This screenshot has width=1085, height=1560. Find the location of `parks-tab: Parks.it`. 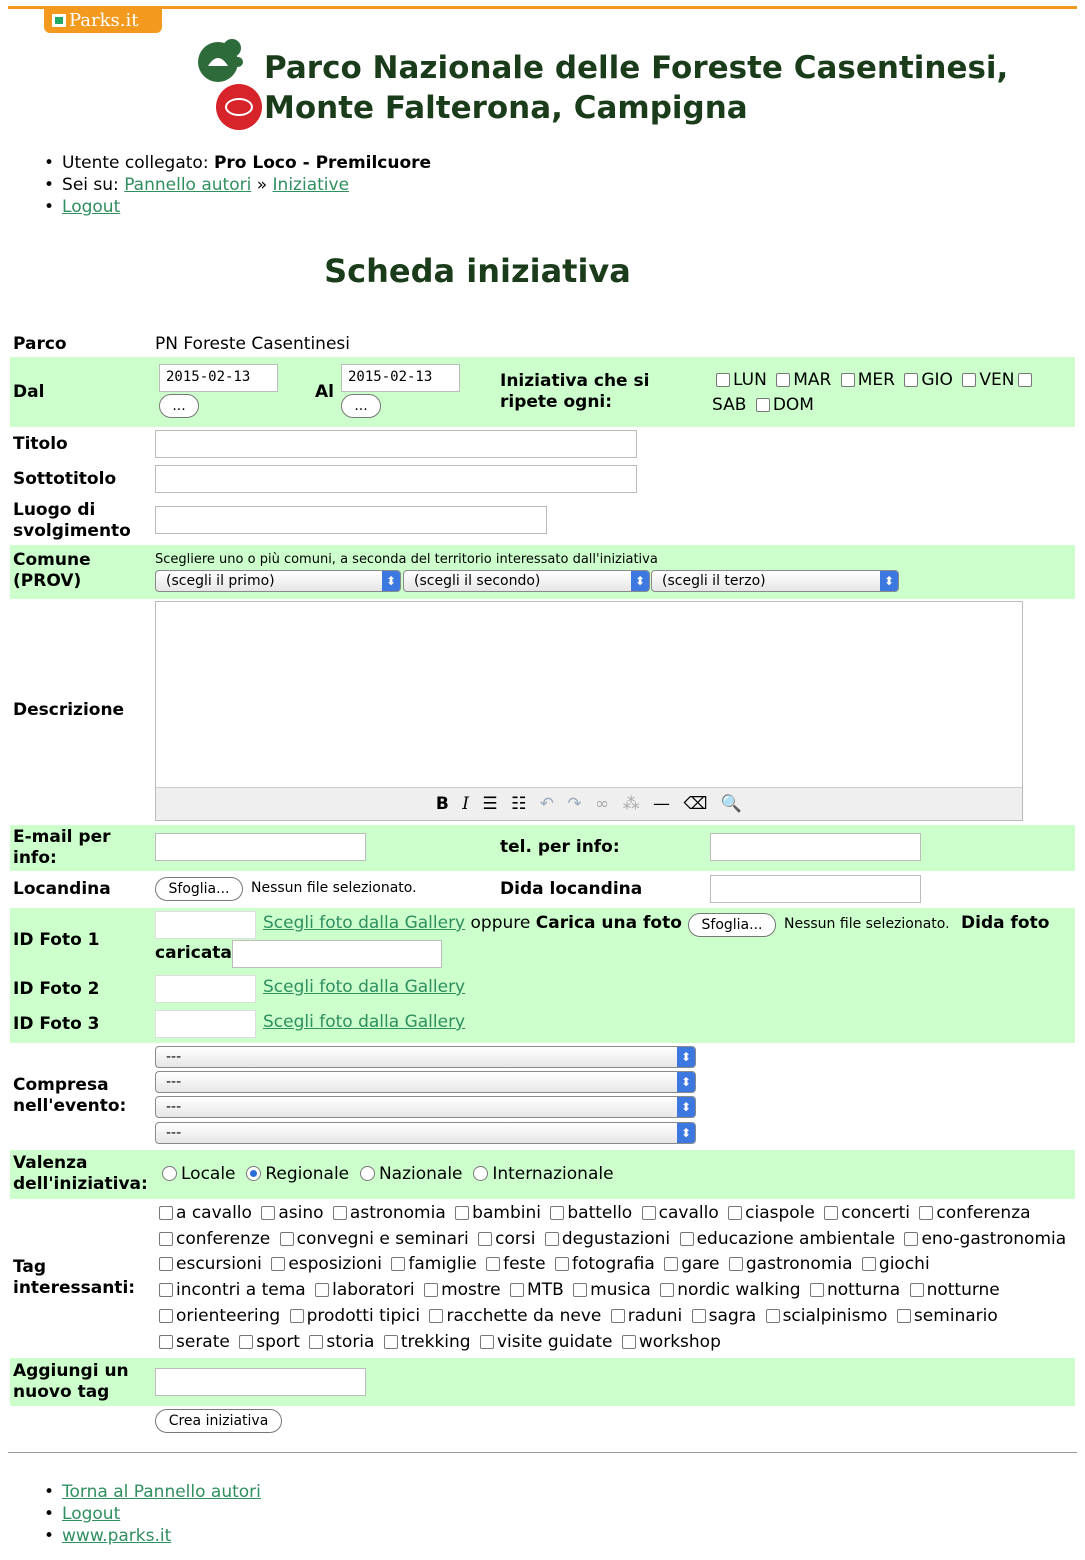

parks-tab: Parks.it is located at coordinates (103, 21).